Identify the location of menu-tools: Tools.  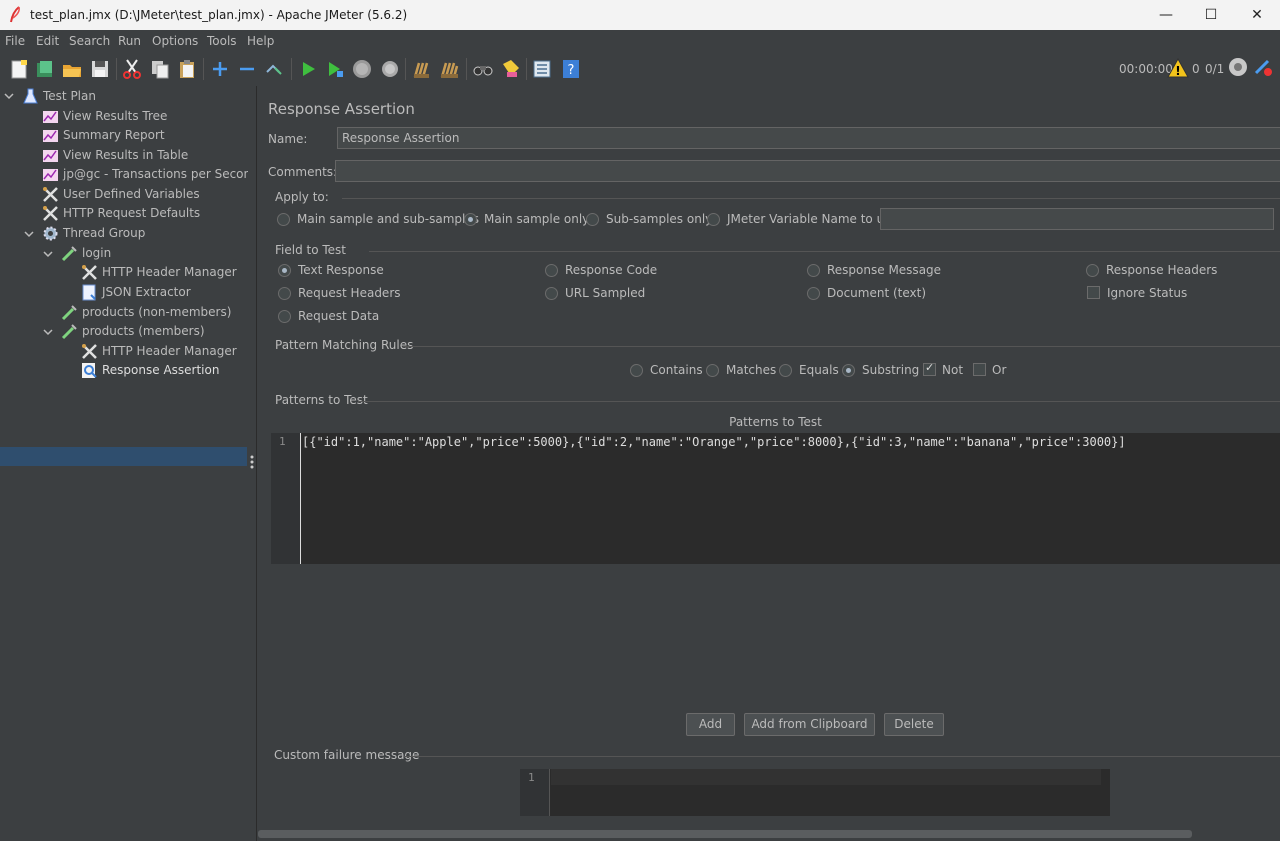
(222, 41).